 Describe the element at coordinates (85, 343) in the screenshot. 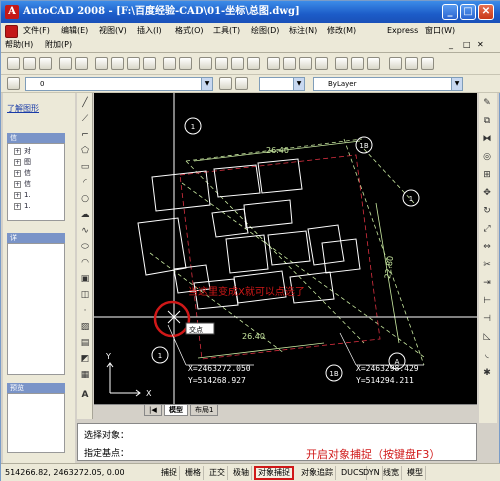

I see `gradient-icon: ▤` at that location.